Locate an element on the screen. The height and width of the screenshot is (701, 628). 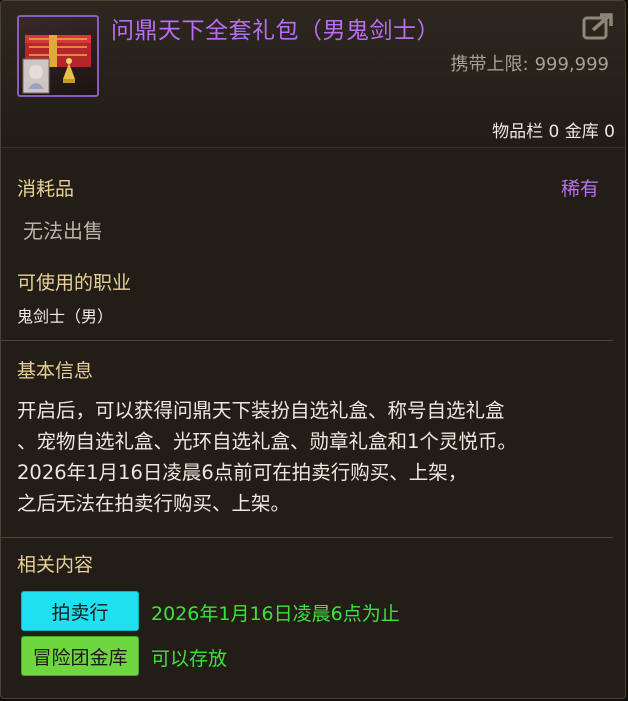
carry-limit: 携带上限: 999,999 is located at coordinates (526, 63).